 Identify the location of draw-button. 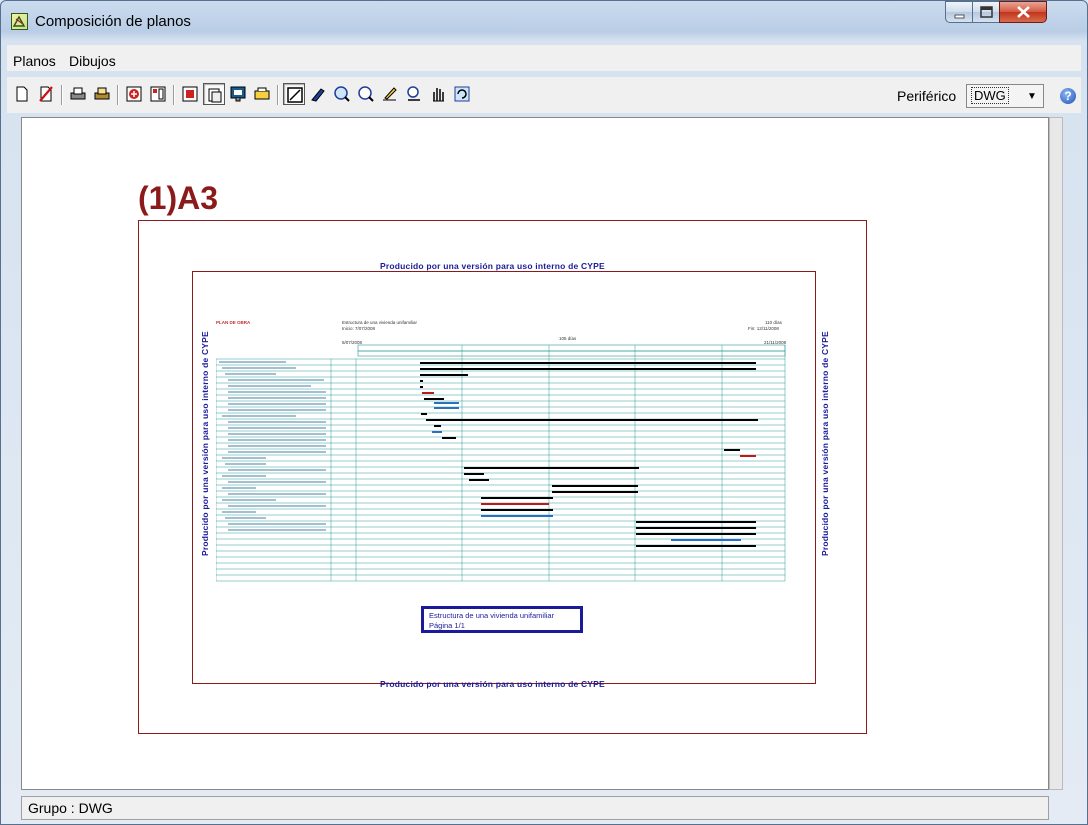
(390, 94).